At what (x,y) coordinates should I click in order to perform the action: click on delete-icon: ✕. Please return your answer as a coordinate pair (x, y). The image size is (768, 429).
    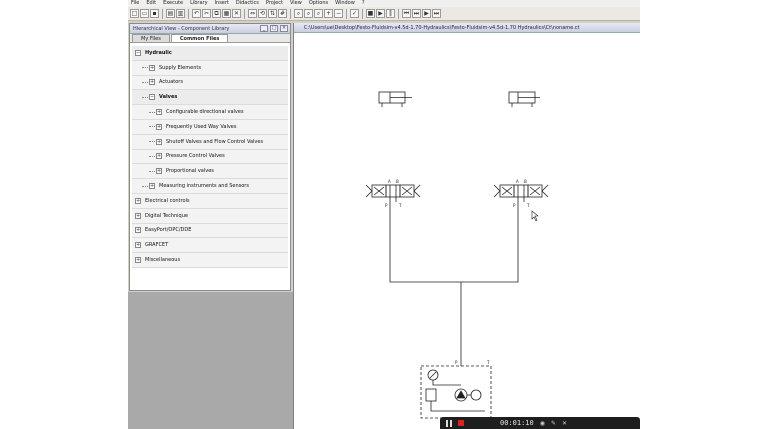
    Looking at the image, I should click on (236, 13).